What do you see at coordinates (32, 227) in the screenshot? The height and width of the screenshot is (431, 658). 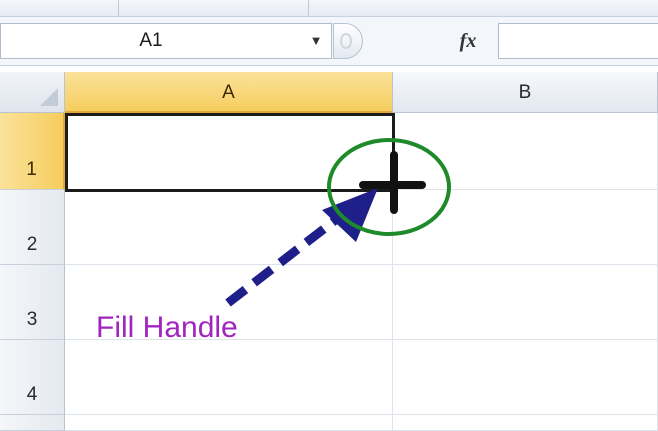 I see `row-header-2: 2` at bounding box center [32, 227].